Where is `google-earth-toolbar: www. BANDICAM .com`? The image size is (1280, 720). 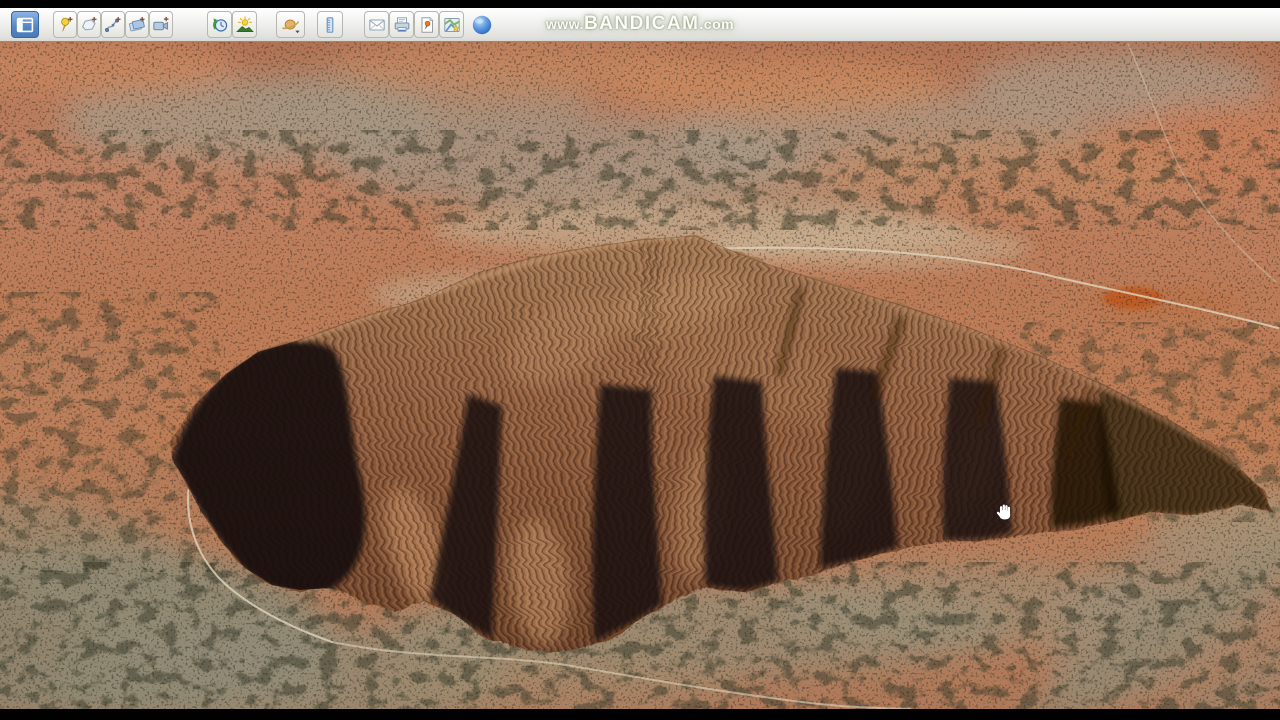 google-earth-toolbar: www. BANDICAM .com is located at coordinates (640, 25).